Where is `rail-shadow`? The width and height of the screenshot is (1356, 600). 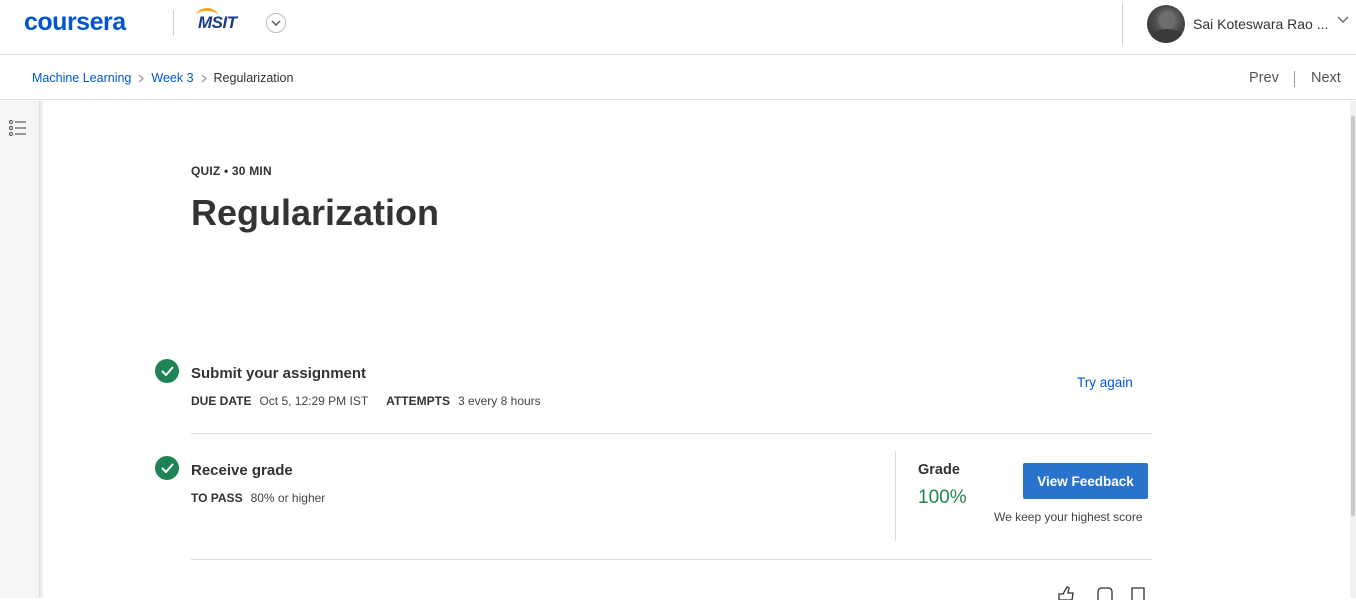
rail-shadow is located at coordinates (42, 349).